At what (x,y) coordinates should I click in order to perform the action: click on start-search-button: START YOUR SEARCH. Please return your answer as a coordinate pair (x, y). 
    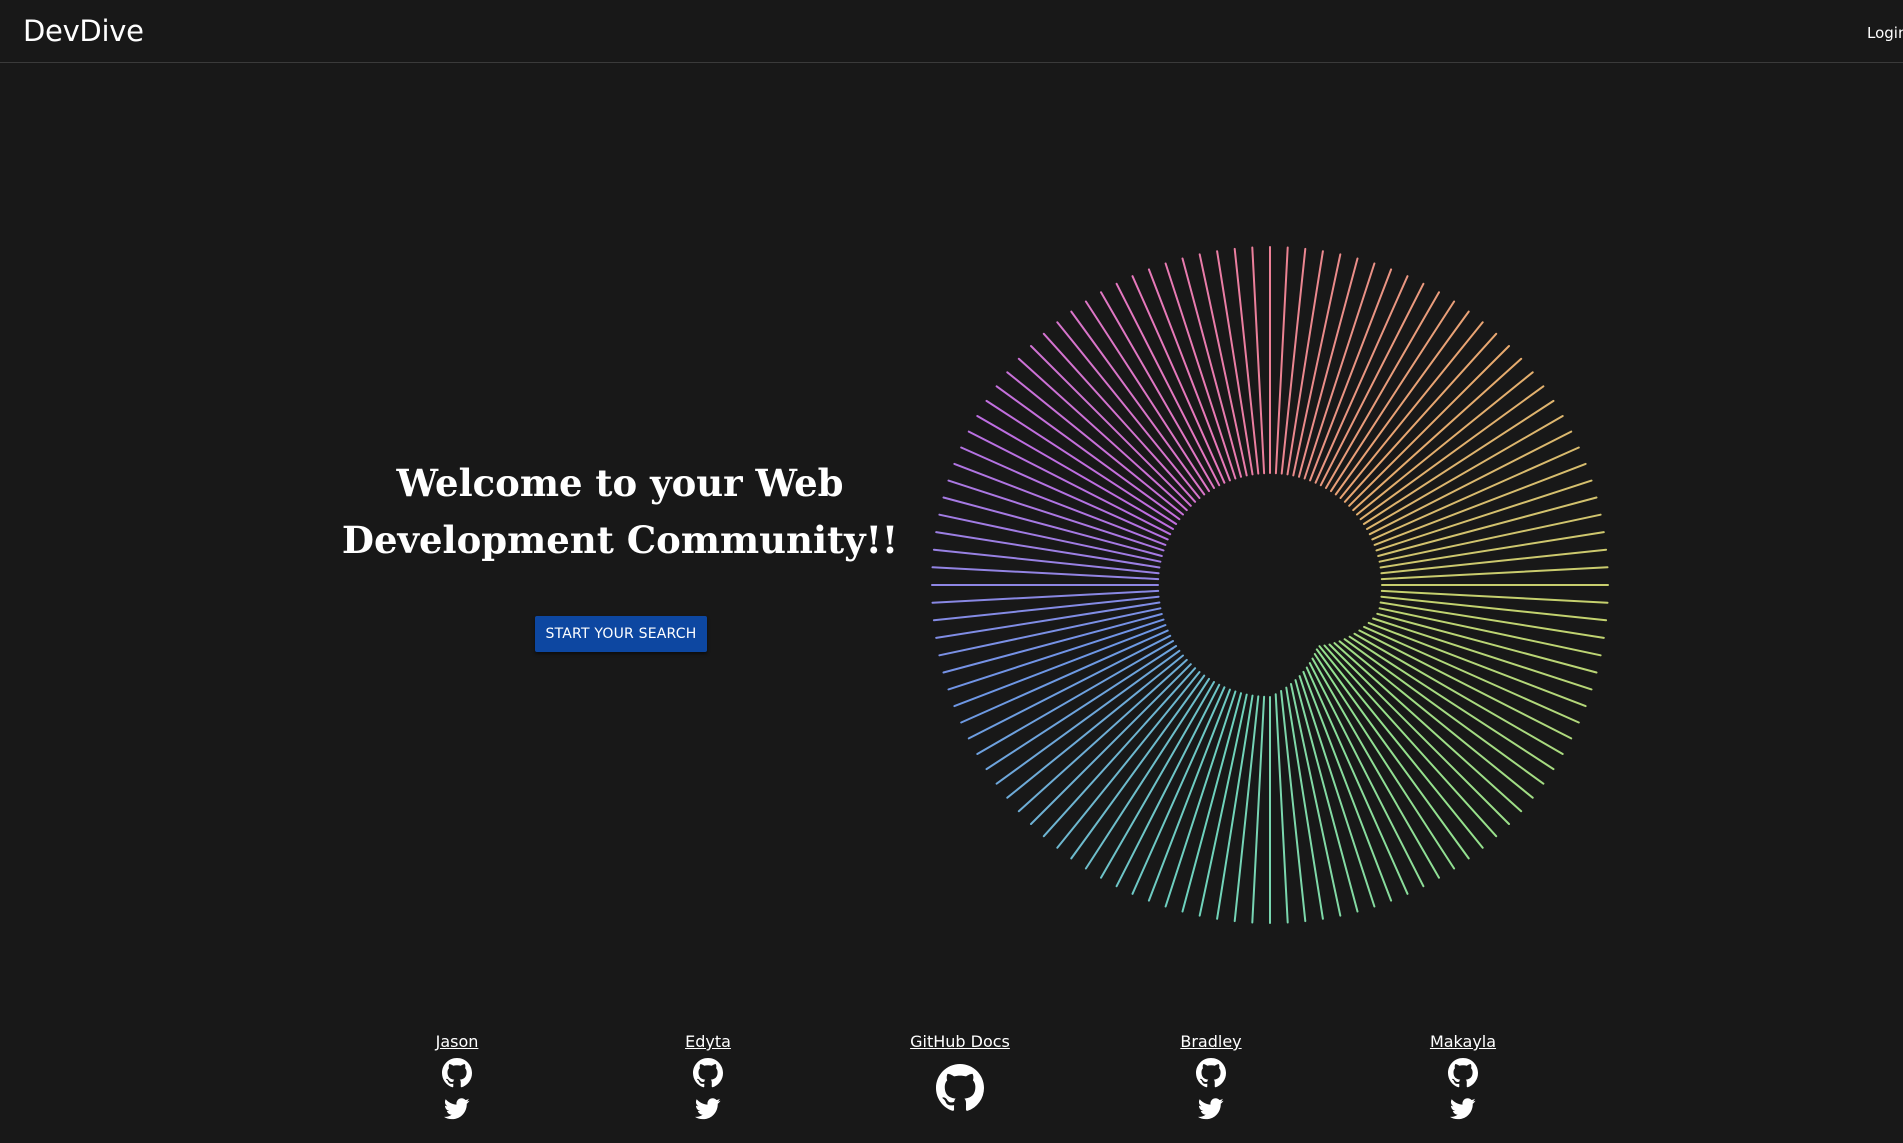
    Looking at the image, I should click on (621, 634).